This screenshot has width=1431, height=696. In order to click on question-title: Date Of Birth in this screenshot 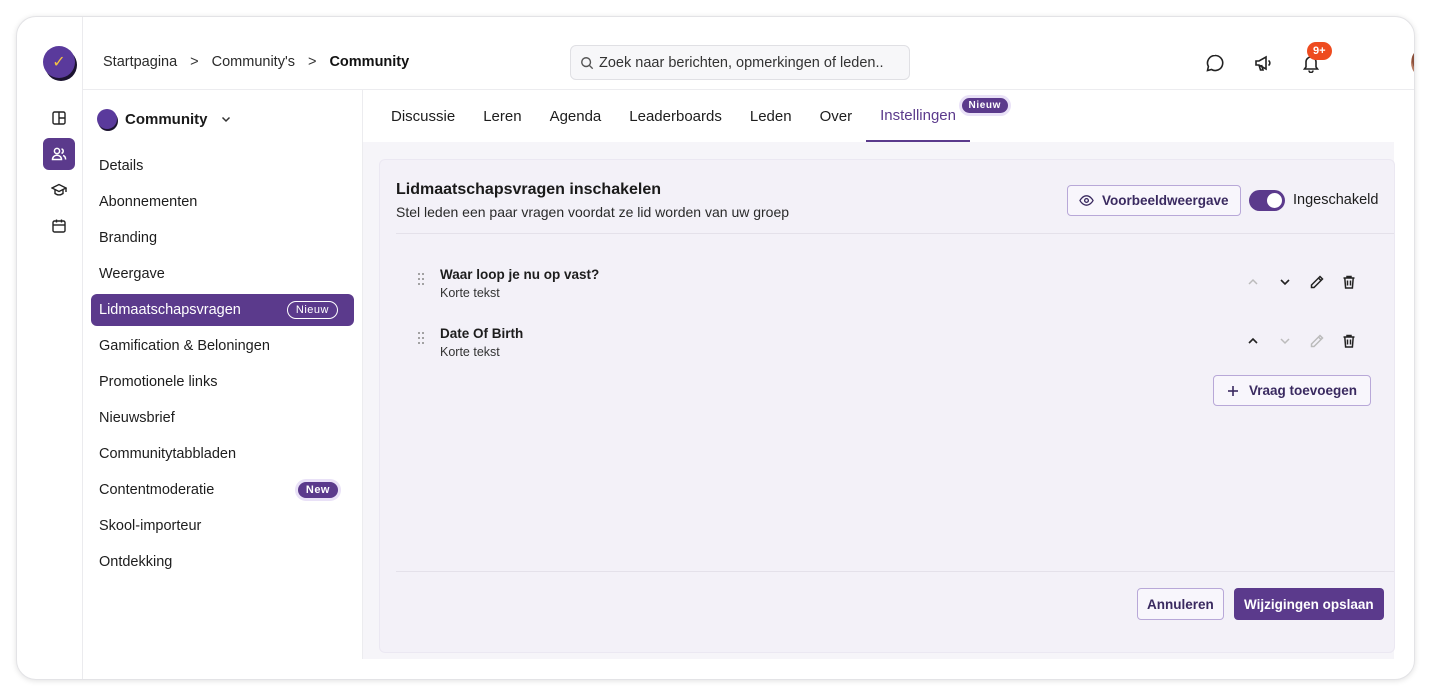, I will do `click(482, 333)`.